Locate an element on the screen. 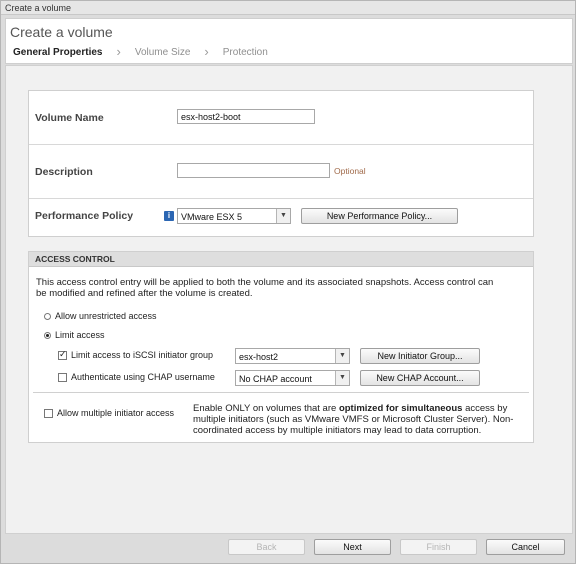 Image resolution: width=576 pixels, height=564 pixels. volume-name-input: esx-host2-boot is located at coordinates (246, 116).